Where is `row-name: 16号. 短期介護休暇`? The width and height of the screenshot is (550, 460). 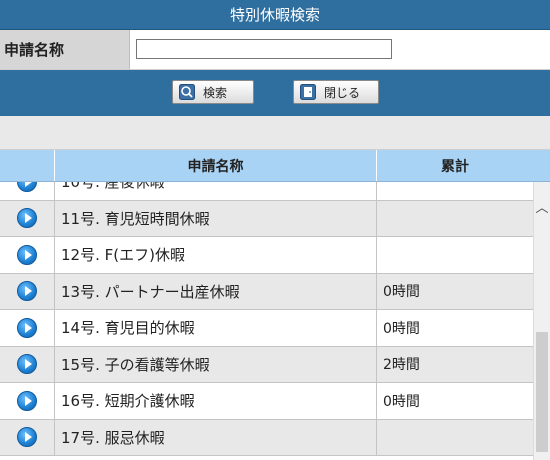 row-name: 16号. 短期介護休暇 is located at coordinates (216, 401).